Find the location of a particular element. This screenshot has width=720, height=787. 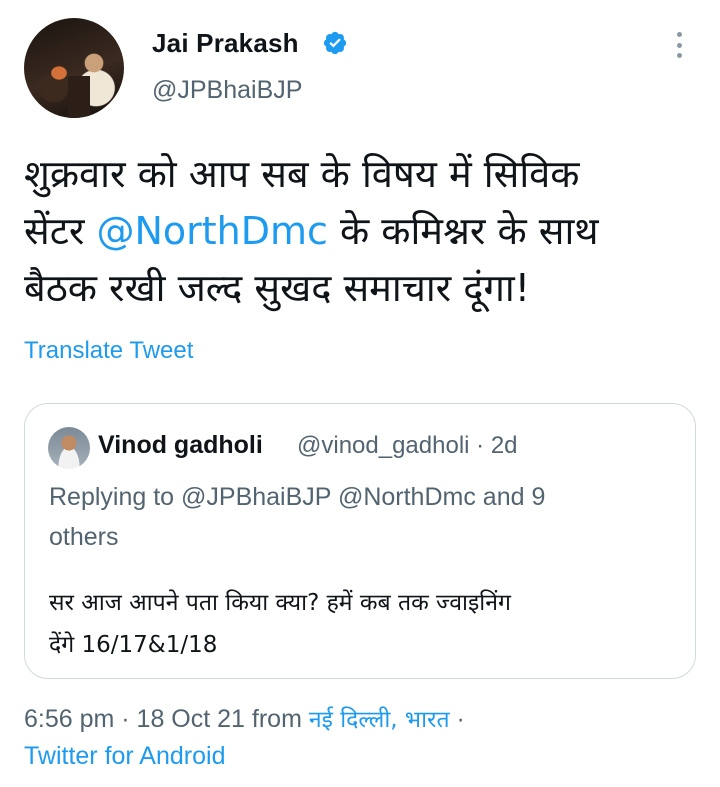

verified-badge-icon is located at coordinates (335, 43).